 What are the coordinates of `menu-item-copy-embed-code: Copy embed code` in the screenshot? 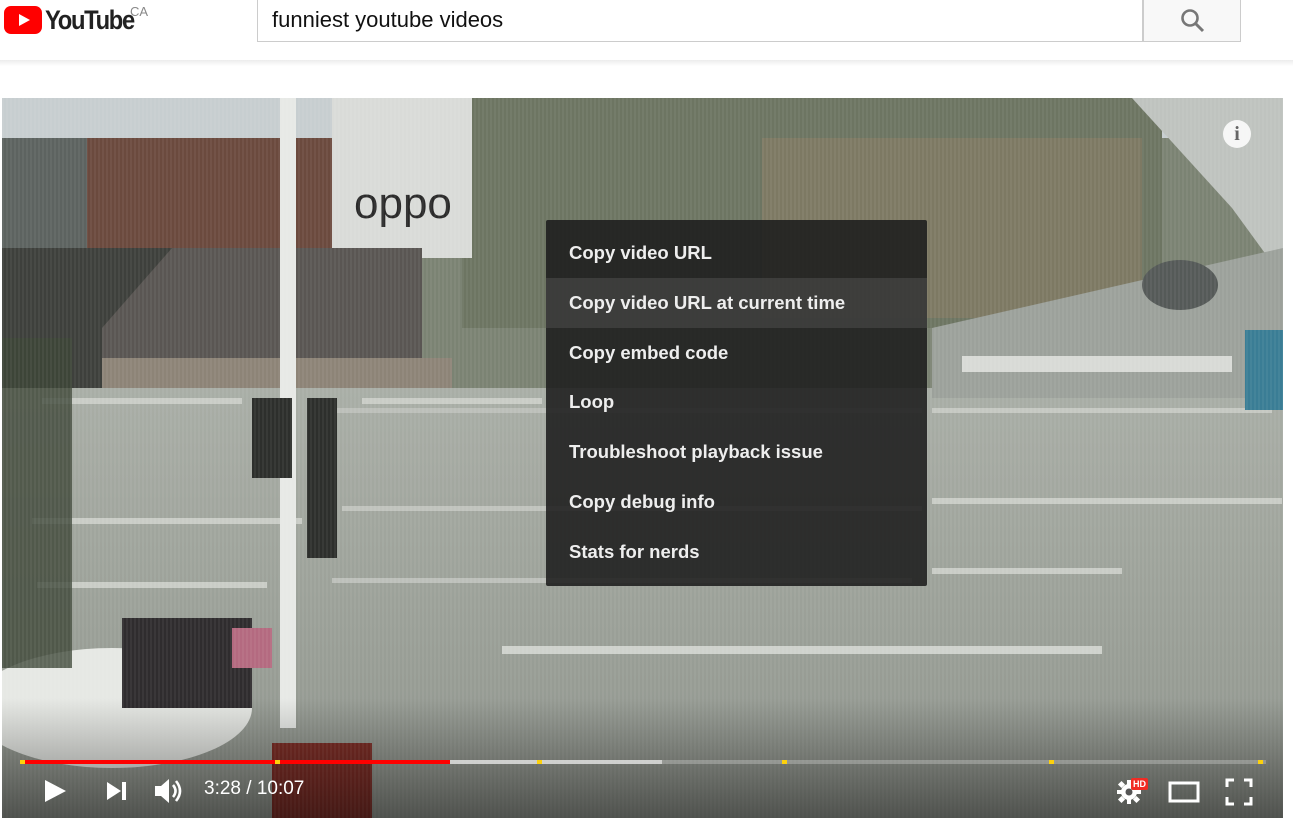 It's located at (736, 353).